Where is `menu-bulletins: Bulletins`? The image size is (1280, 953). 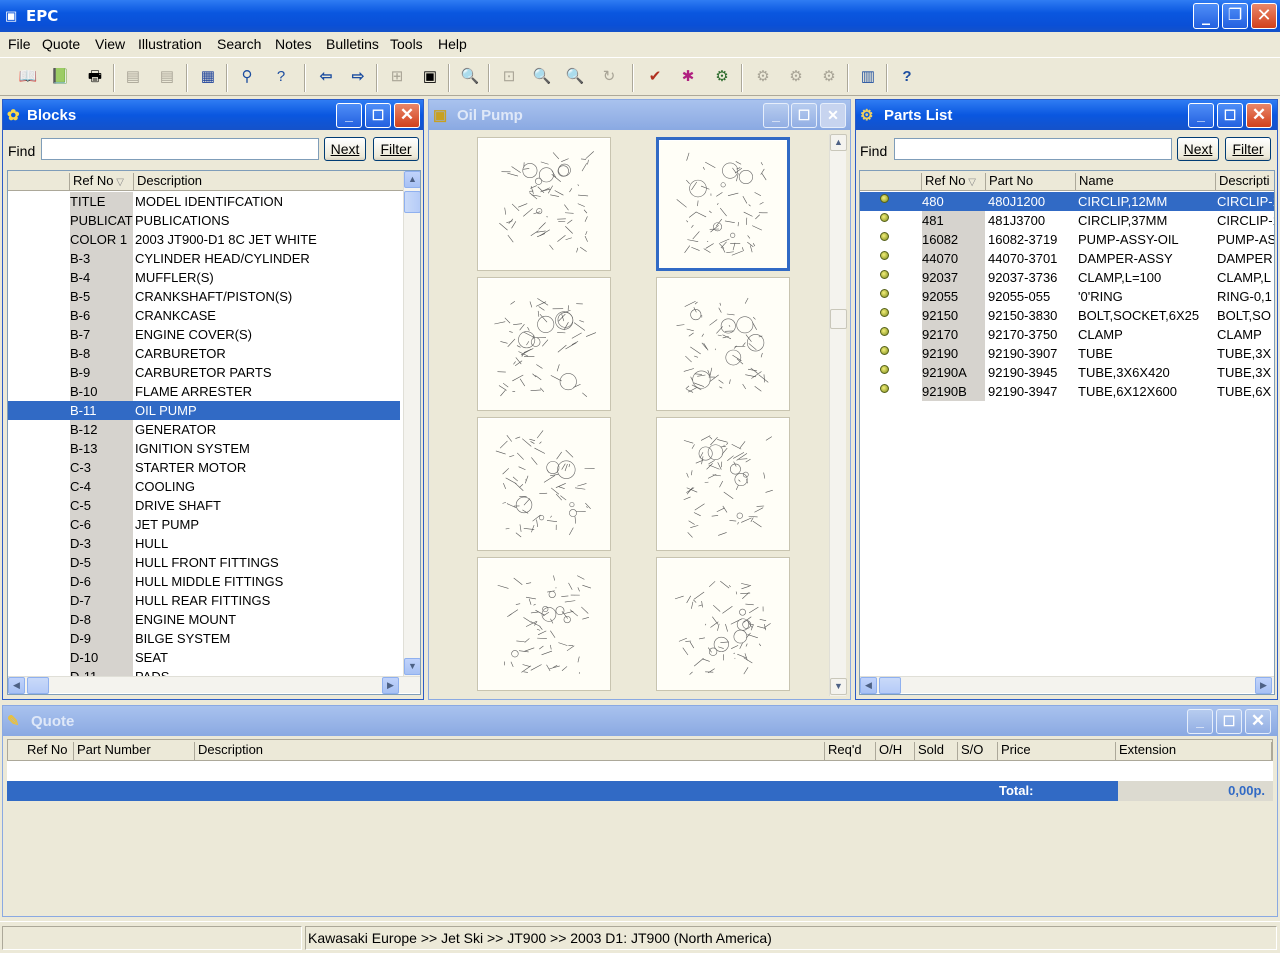
menu-bulletins: Bulletins is located at coordinates (352, 44).